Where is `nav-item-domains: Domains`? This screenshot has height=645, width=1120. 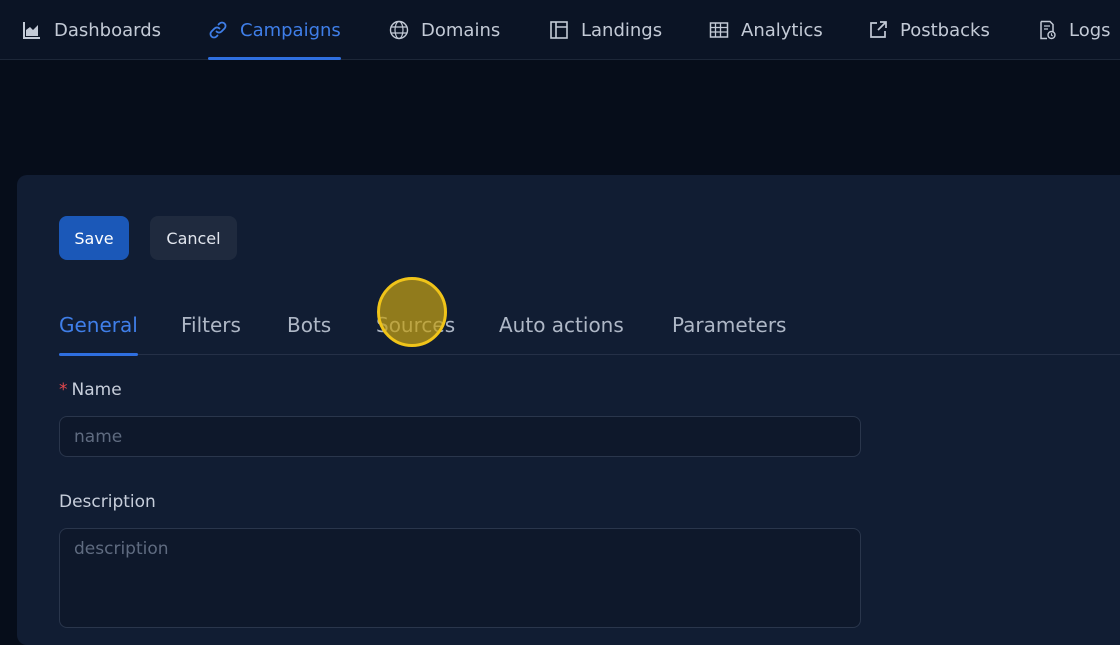
nav-item-domains: Domains is located at coordinates (444, 30).